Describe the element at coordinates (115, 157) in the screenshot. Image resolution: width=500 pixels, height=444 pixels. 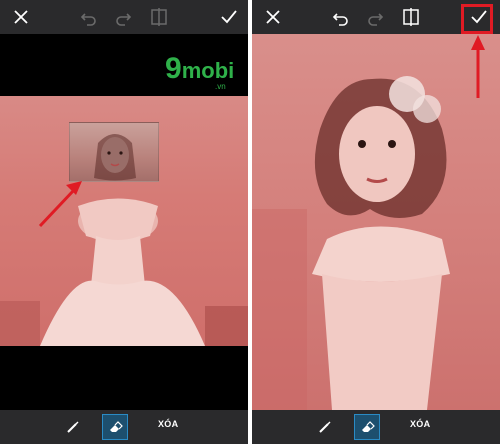
I see `face-illustration` at that location.